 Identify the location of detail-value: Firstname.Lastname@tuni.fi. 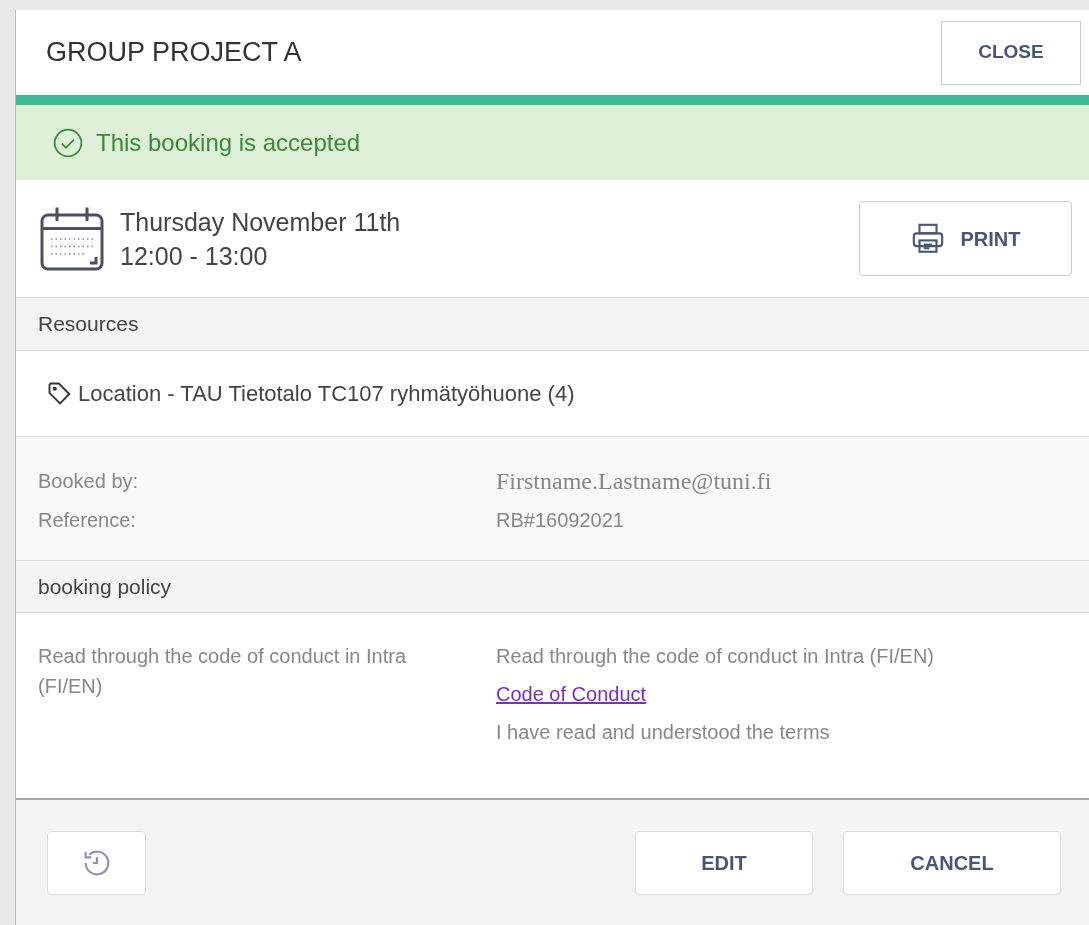
(634, 481).